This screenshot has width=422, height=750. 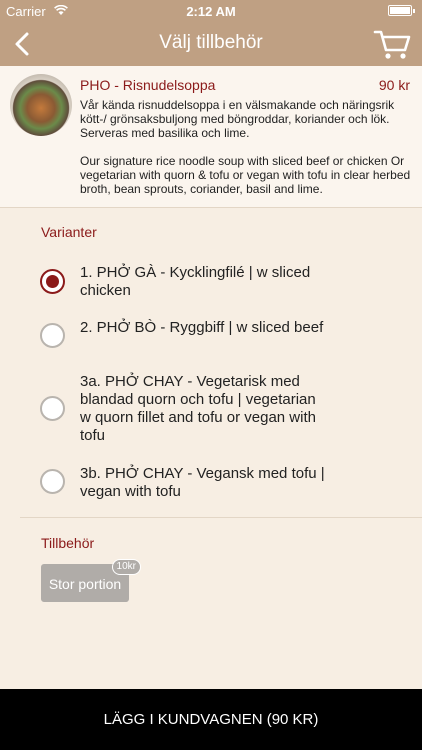 I want to click on radio-selected, so click(x=52, y=281).